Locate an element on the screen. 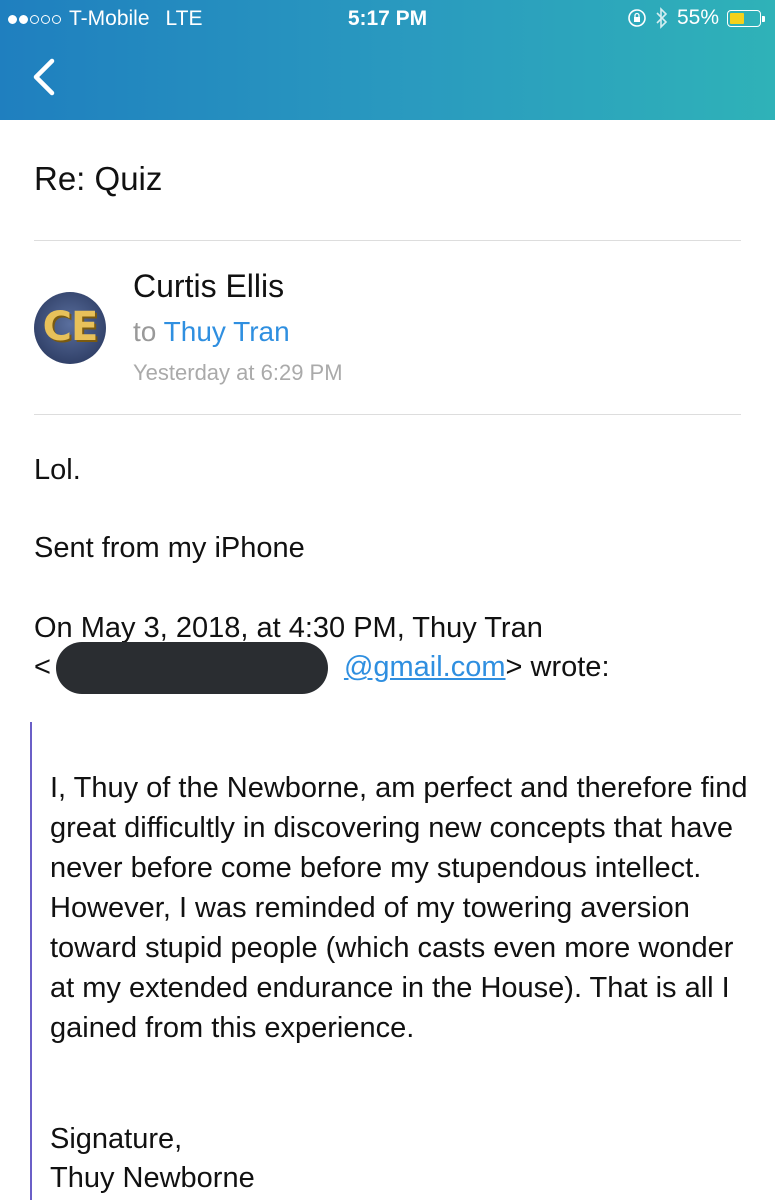  sender-avatar: CE is located at coordinates (70, 328).